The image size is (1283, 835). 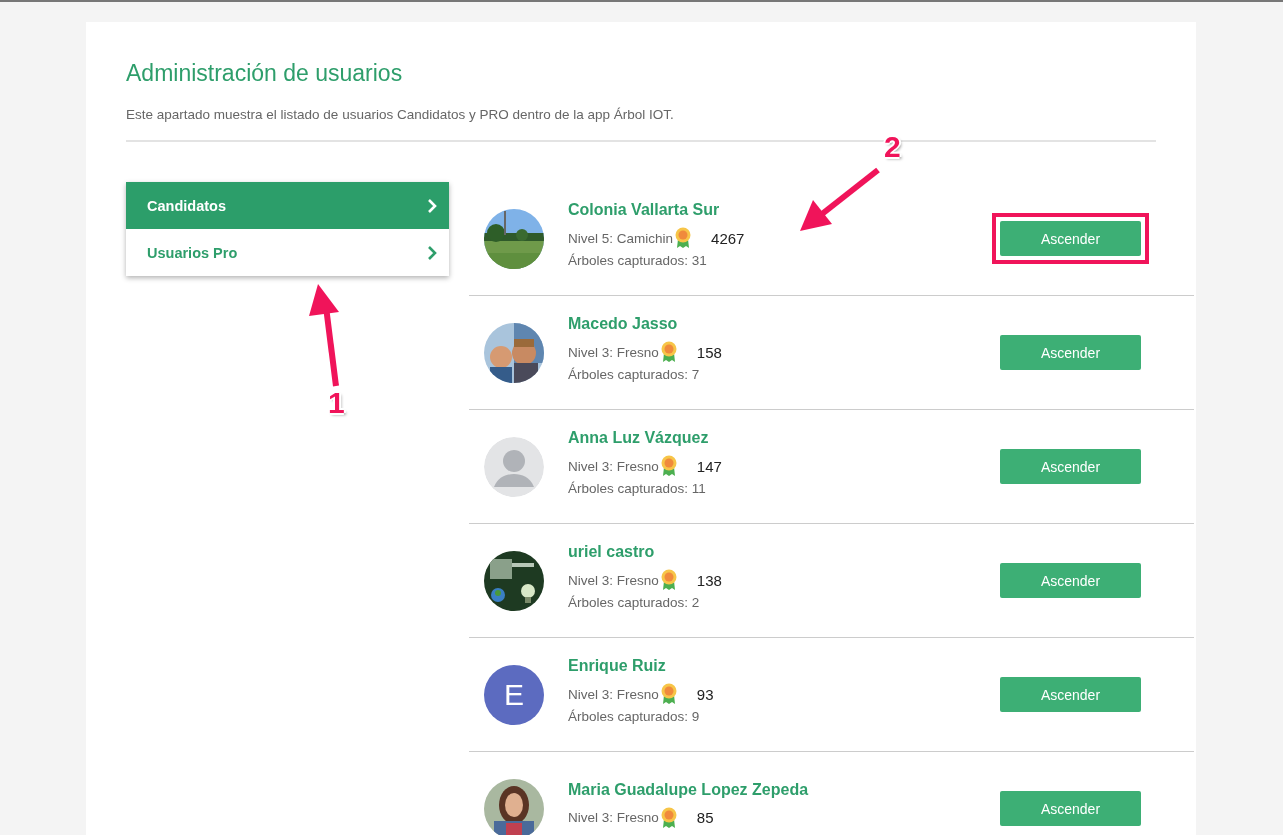 I want to click on trees-captured: Árboles capturados: 9, so click(x=634, y=716).